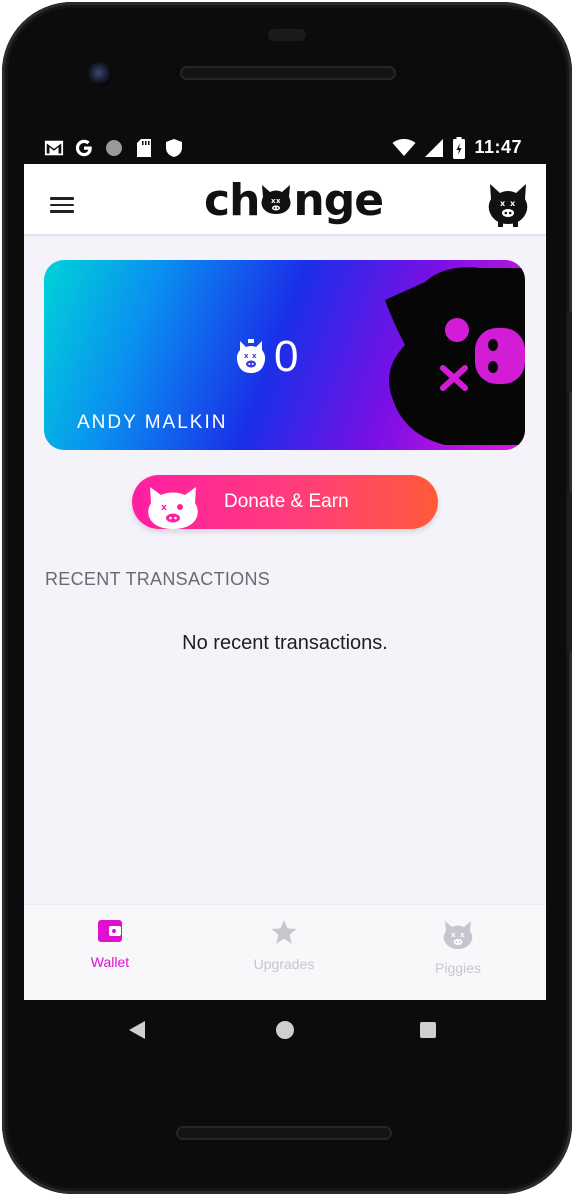  I want to click on signal-icon, so click(434, 148).